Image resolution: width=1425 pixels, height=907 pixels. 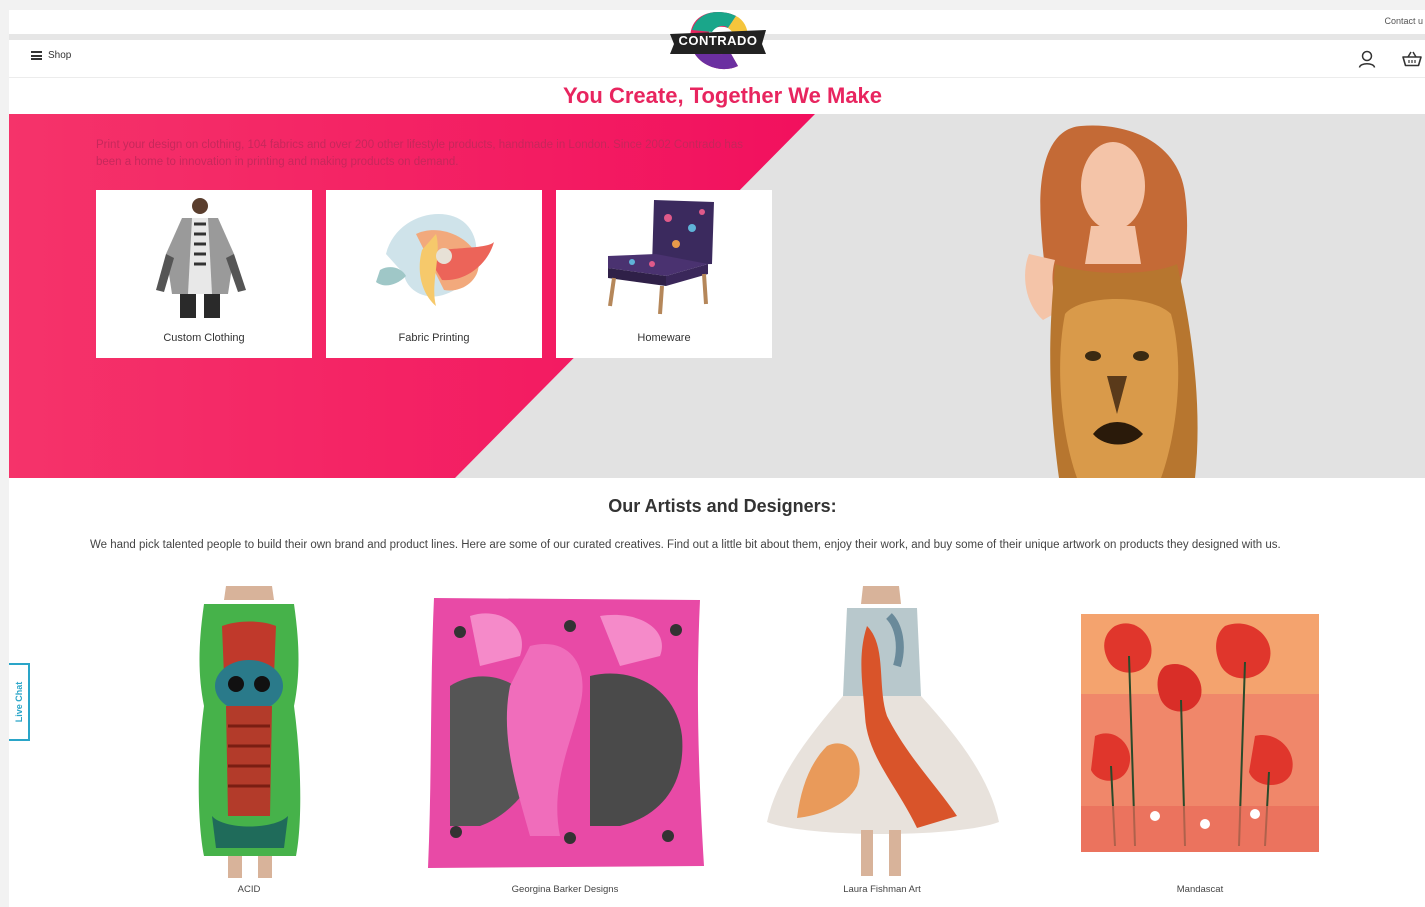 What do you see at coordinates (434, 338) in the screenshot?
I see `card-label: Fabric Printing` at bounding box center [434, 338].